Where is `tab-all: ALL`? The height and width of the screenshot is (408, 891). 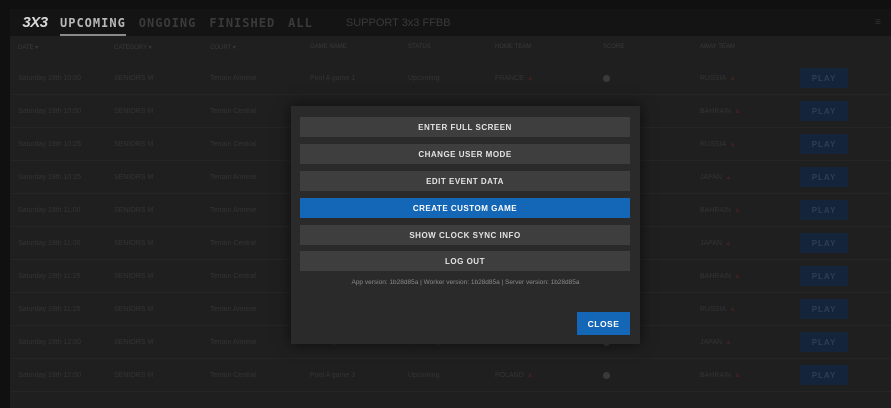 tab-all: ALL is located at coordinates (300, 22).